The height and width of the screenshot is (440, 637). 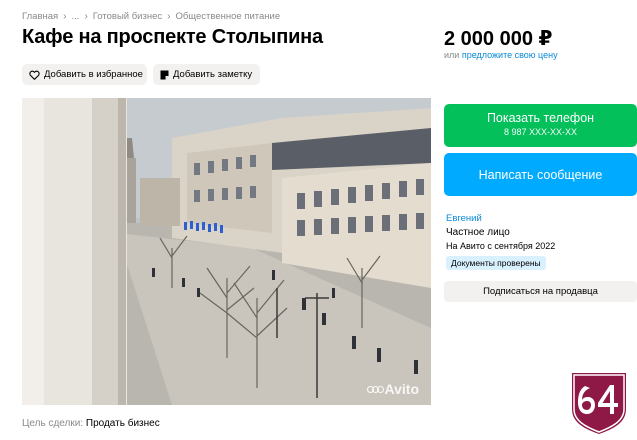 What do you see at coordinates (401, 389) in the screenshot?
I see `avito-watermark-text: Avito` at bounding box center [401, 389].